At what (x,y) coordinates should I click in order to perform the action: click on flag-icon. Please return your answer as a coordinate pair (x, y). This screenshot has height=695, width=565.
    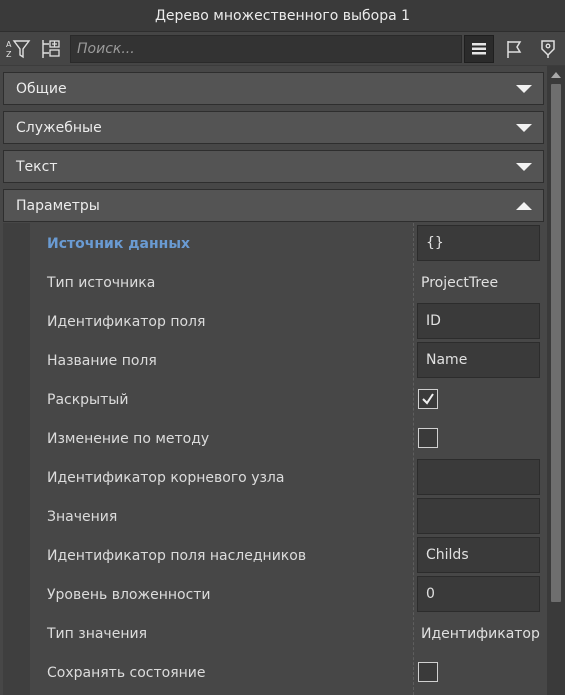
    Looking at the image, I should click on (514, 49).